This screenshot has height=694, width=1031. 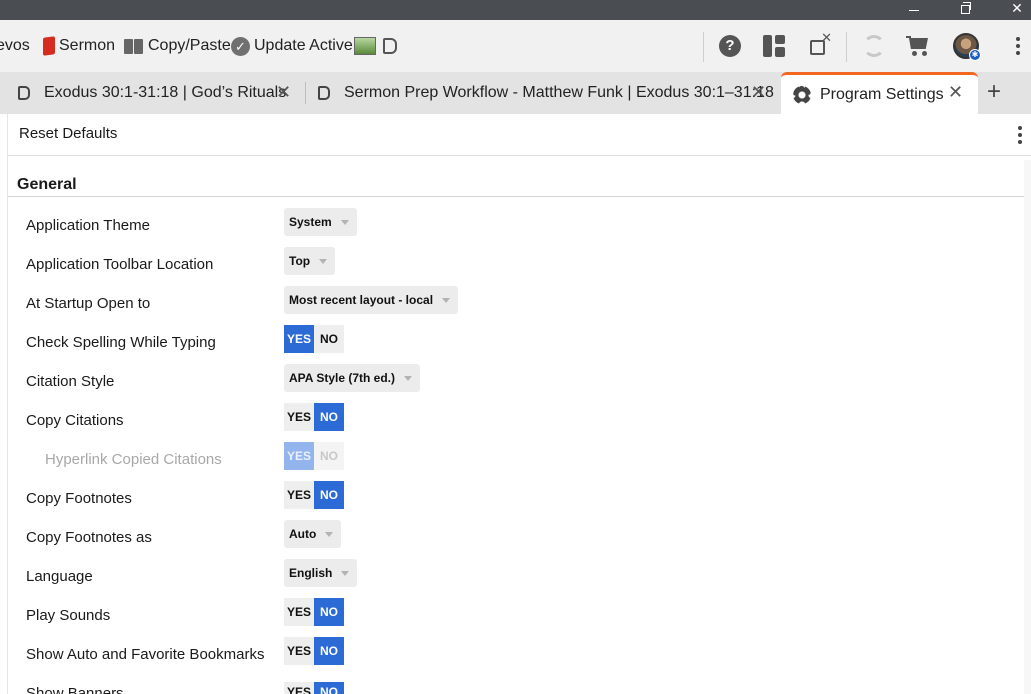 What do you see at coordinates (145, 654) in the screenshot?
I see `setting-label: Show Auto and Favorite Bookmarks` at bounding box center [145, 654].